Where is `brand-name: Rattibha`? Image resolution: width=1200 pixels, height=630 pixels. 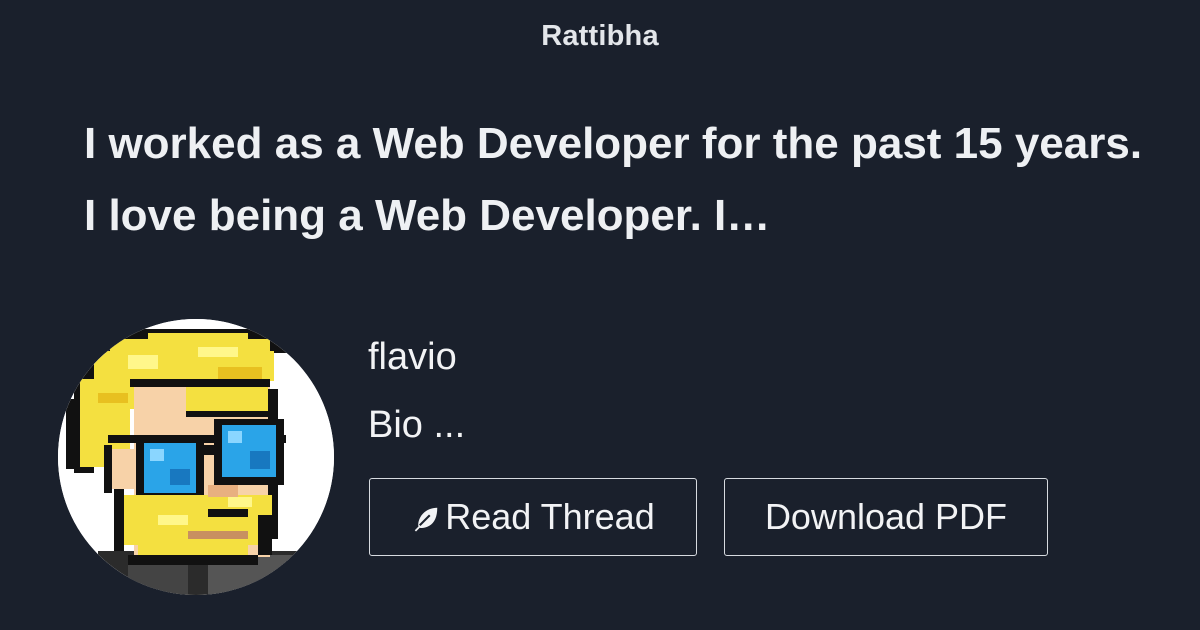 brand-name: Rattibha is located at coordinates (600, 36).